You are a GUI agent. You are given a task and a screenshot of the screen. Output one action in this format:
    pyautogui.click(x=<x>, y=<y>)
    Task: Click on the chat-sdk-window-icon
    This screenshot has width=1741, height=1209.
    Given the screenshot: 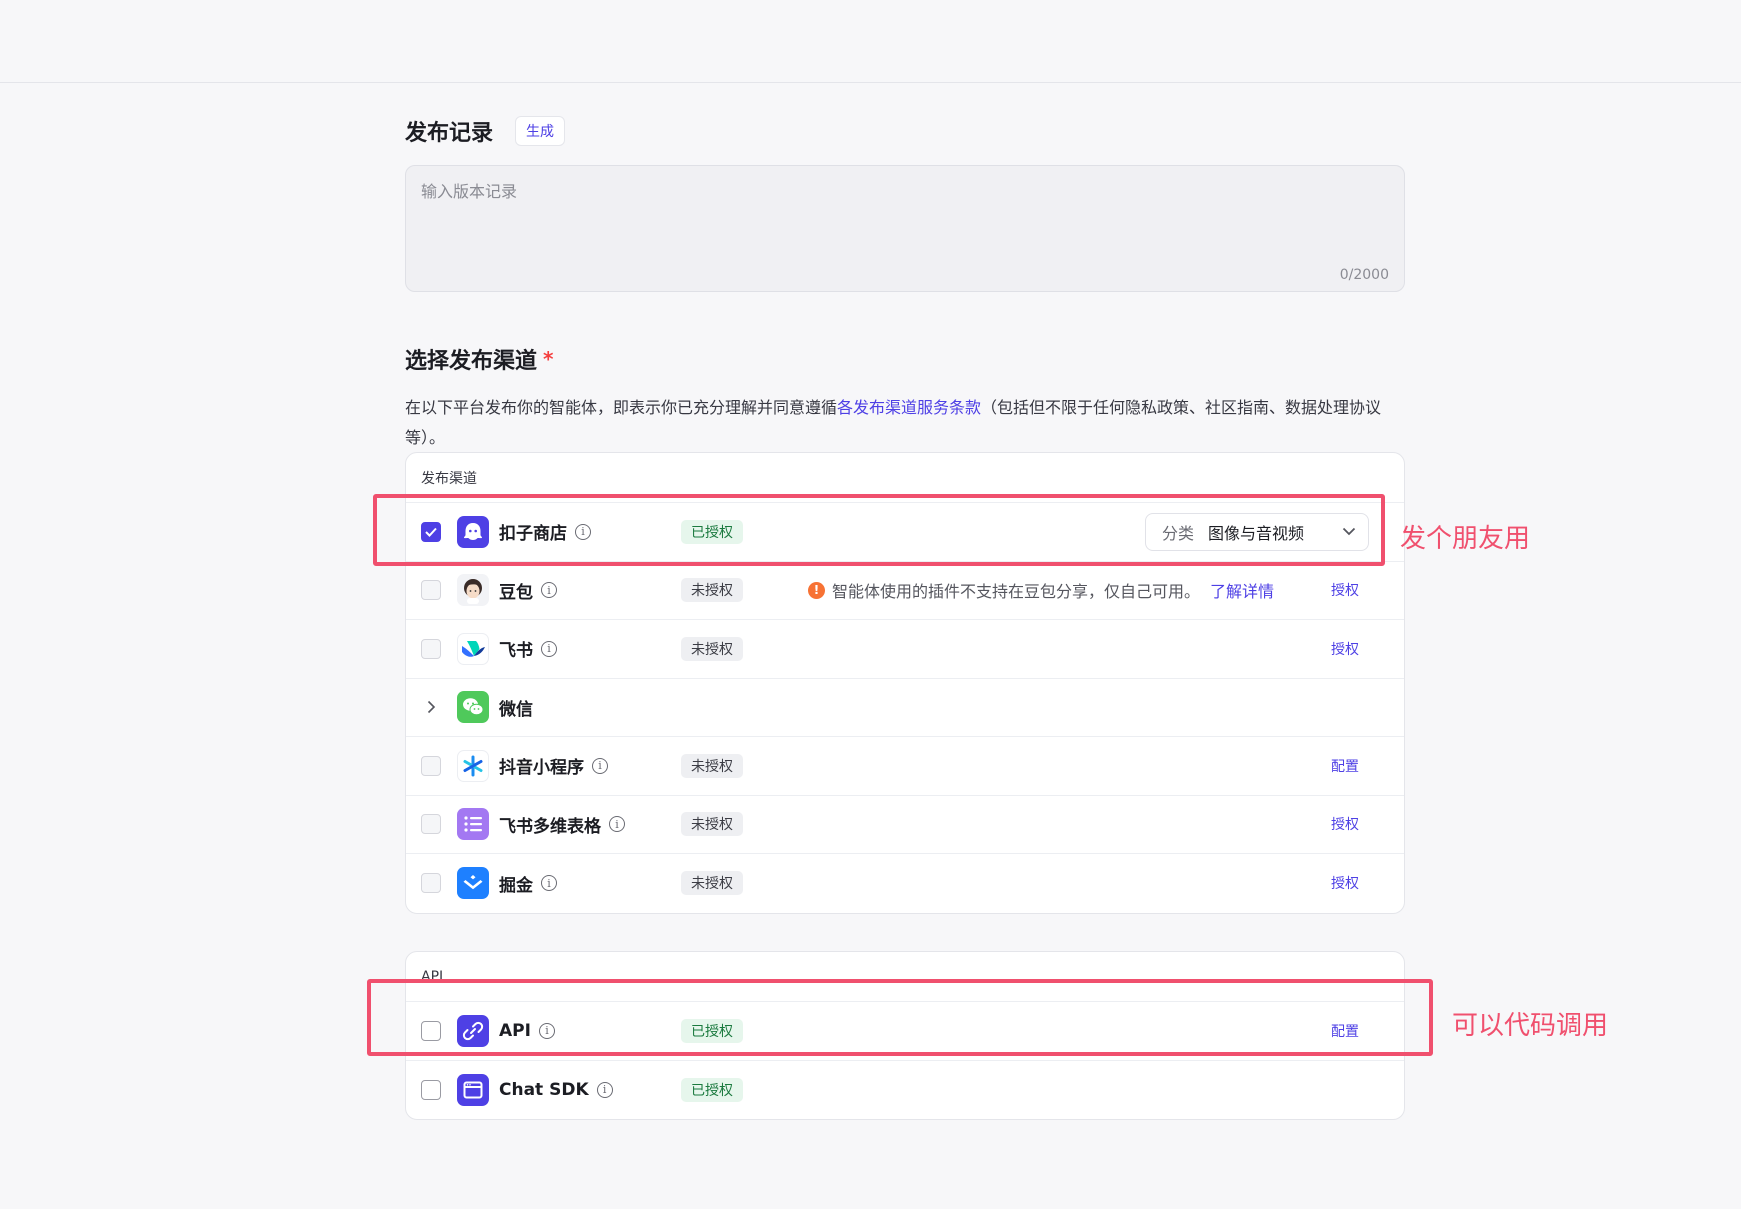 What is the action you would take?
    pyautogui.click(x=473, y=1089)
    